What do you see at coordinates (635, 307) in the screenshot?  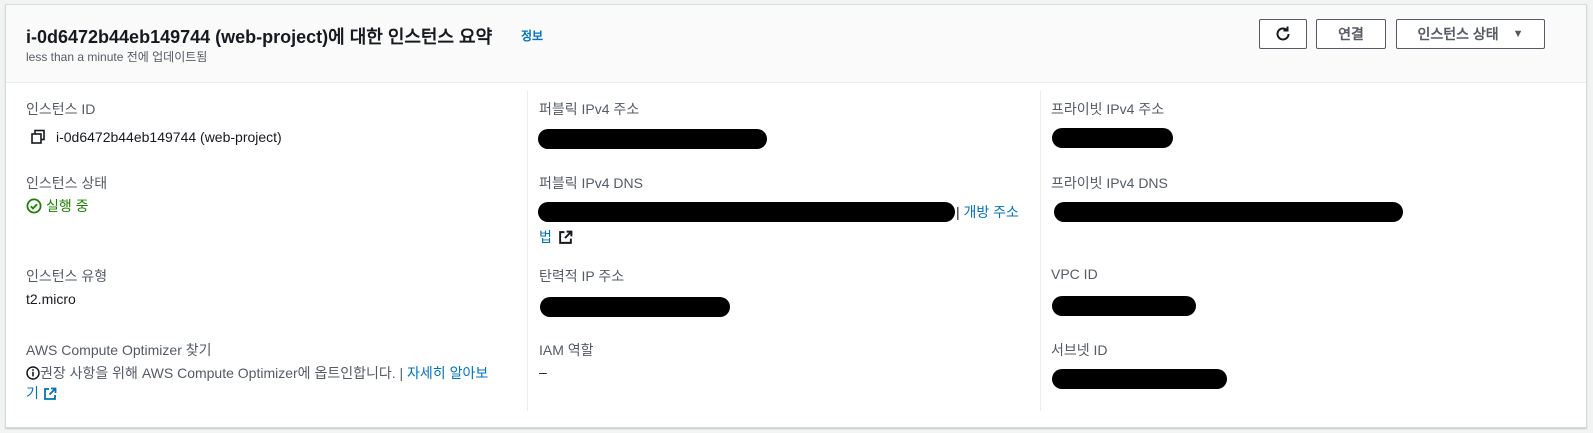 I see `redacted-elastic-ip` at bounding box center [635, 307].